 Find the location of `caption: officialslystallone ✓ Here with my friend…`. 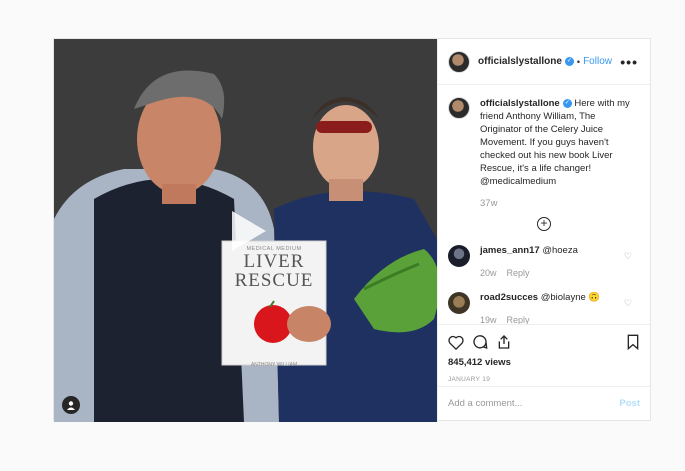

caption: officialslystallone ✓ Here with my friend… is located at coordinates (544, 142).